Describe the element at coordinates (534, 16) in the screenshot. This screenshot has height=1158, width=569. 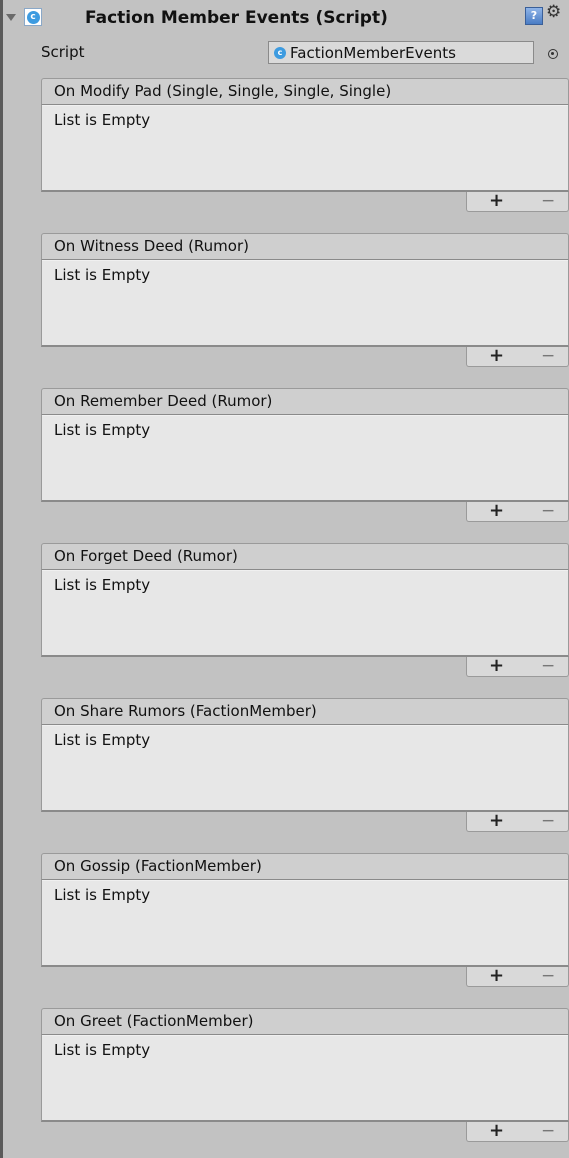
I see `help-icon: ?` at that location.